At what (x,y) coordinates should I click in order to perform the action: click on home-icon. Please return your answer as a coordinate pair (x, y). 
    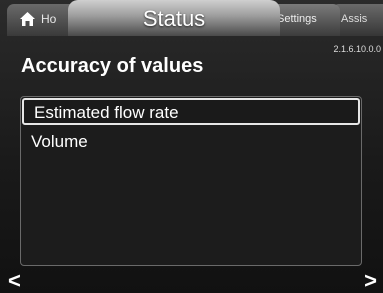
    Looking at the image, I should click on (27, 19).